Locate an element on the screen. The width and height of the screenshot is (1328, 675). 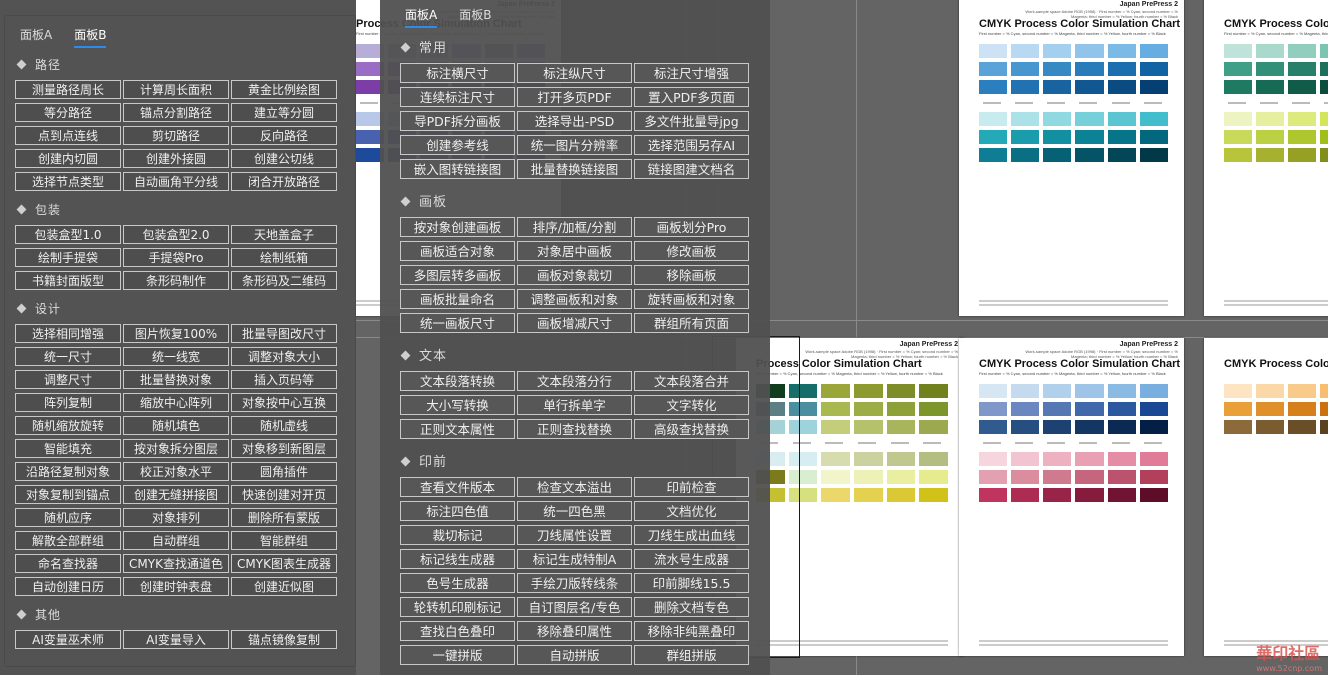
plugin-button: 调整对象大小 is located at coordinates (284, 356).